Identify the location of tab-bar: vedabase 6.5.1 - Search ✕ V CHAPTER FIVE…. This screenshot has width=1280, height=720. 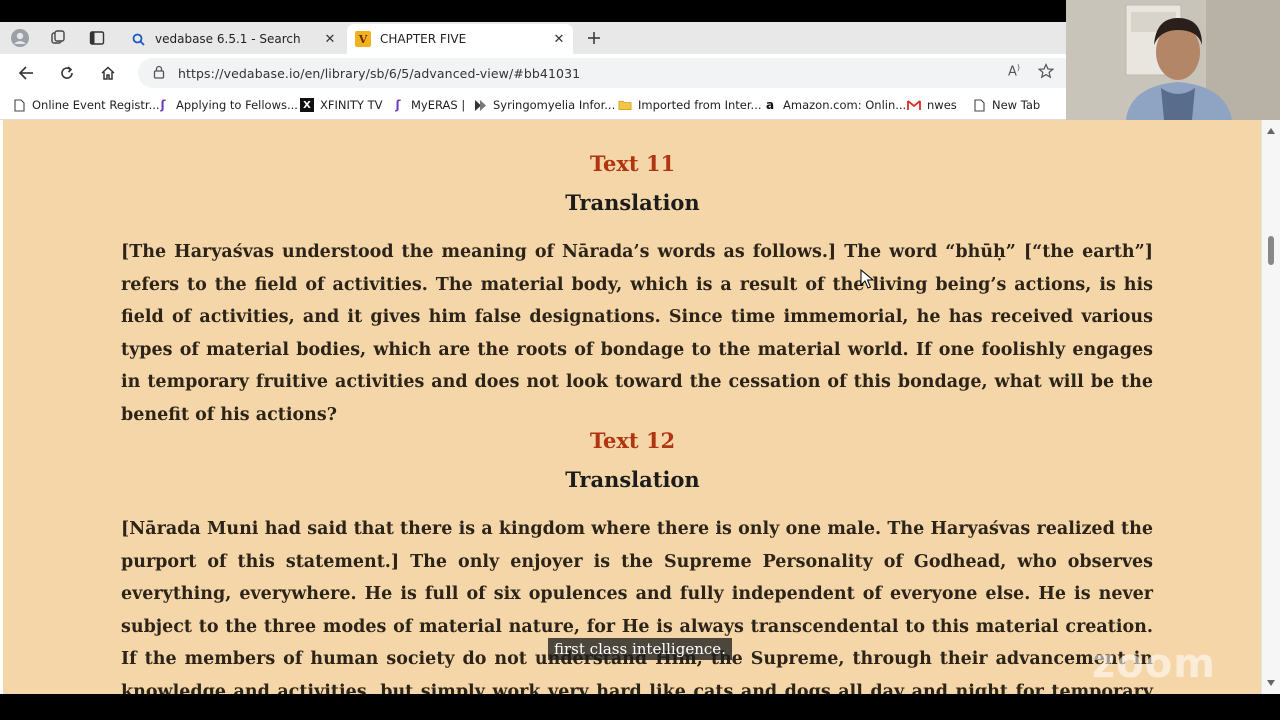
(533, 38).